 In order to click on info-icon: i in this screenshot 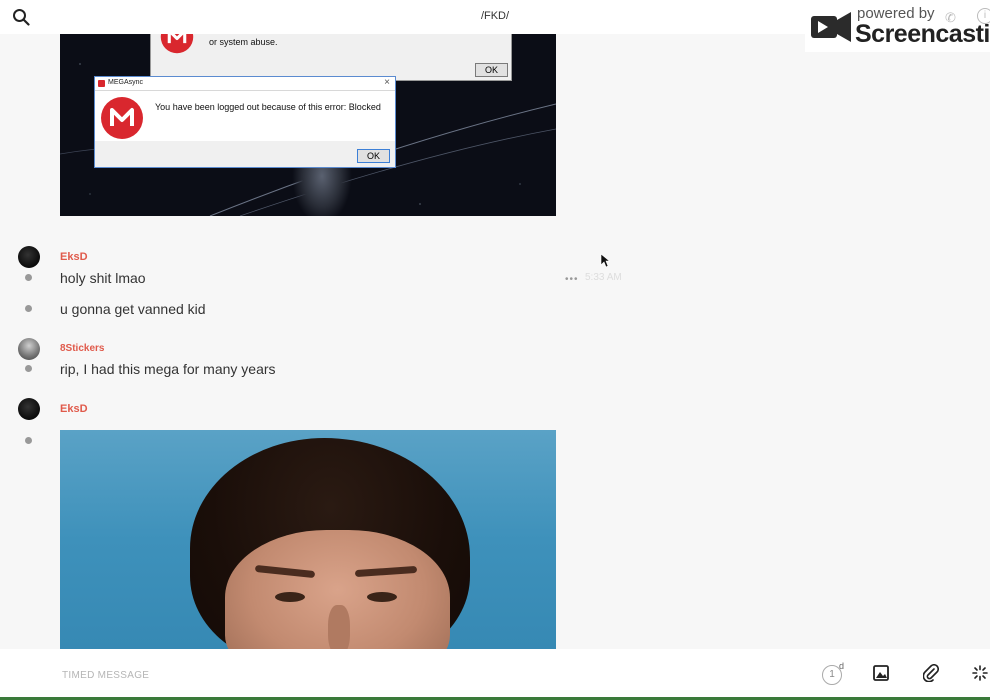, I will do `click(983, 16)`.